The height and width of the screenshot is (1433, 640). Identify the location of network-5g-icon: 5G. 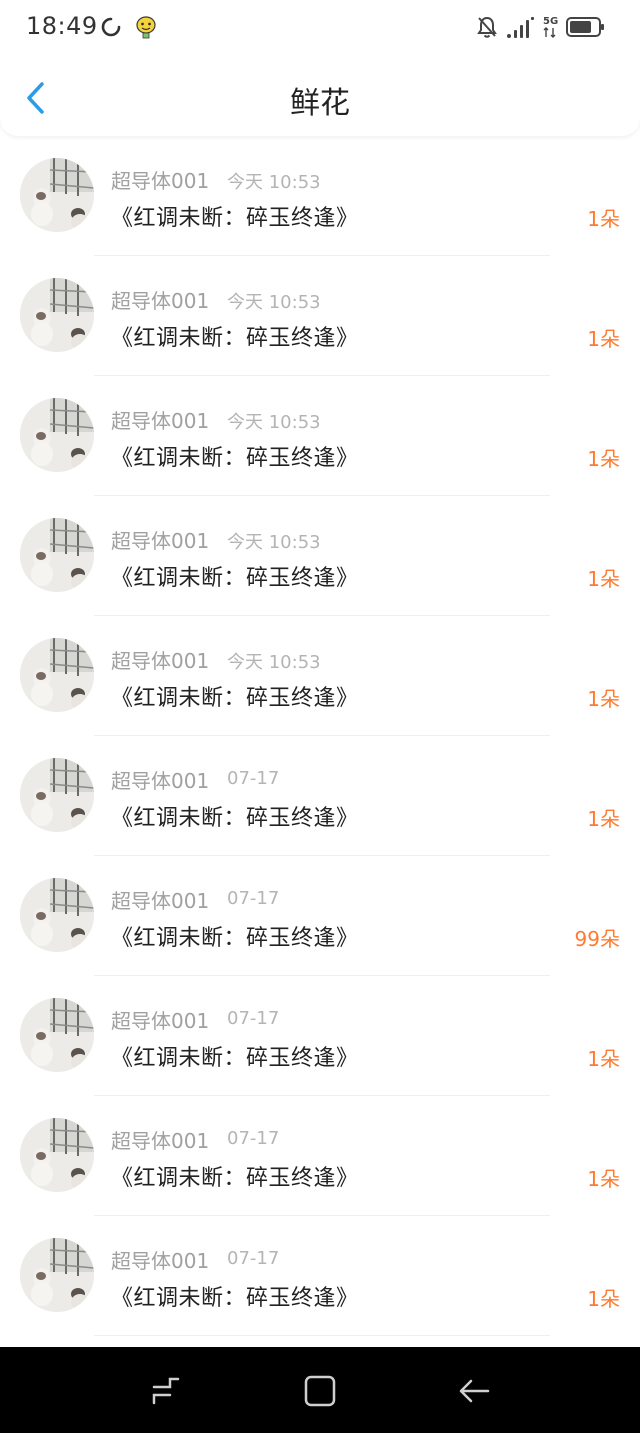
(550, 27).